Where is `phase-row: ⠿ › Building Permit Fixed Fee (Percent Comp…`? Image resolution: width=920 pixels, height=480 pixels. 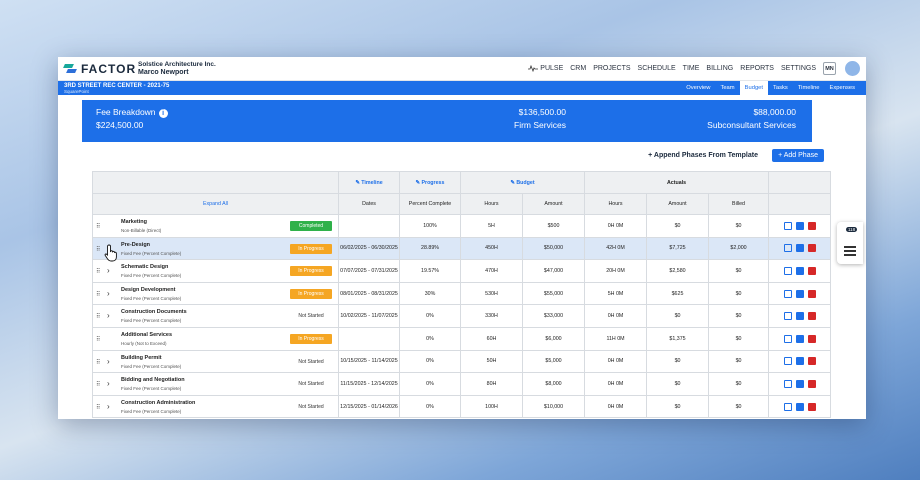 phase-row: ⠿ › Building Permit Fixed Fee (Percent Comp… is located at coordinates (462, 361).